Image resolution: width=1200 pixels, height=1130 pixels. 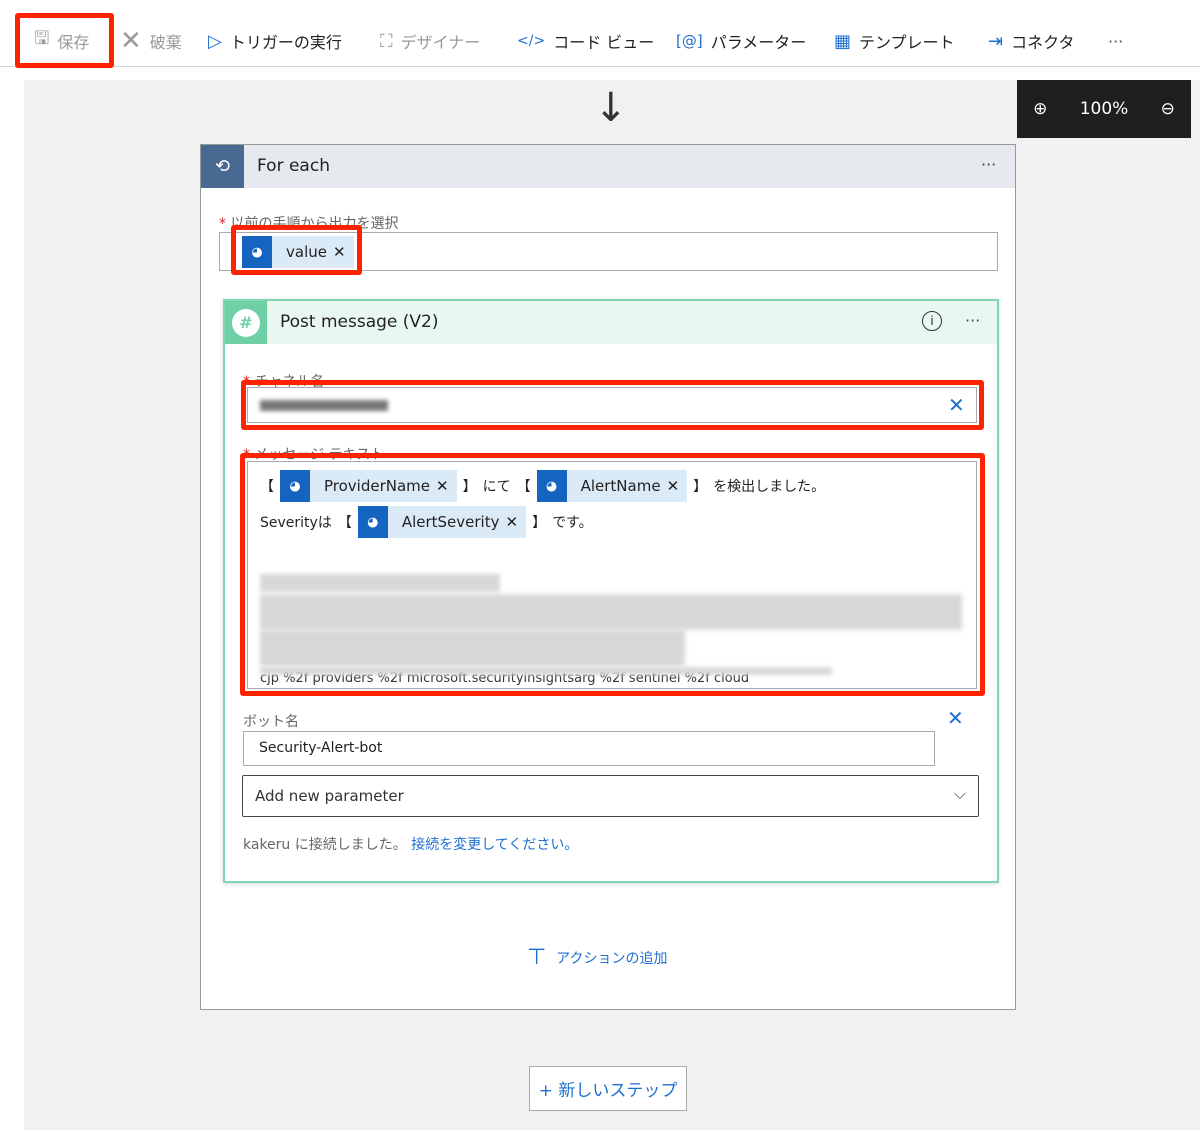 What do you see at coordinates (386, 41) in the screenshot?
I see `hierarchy-icon: ⛶` at bounding box center [386, 41].